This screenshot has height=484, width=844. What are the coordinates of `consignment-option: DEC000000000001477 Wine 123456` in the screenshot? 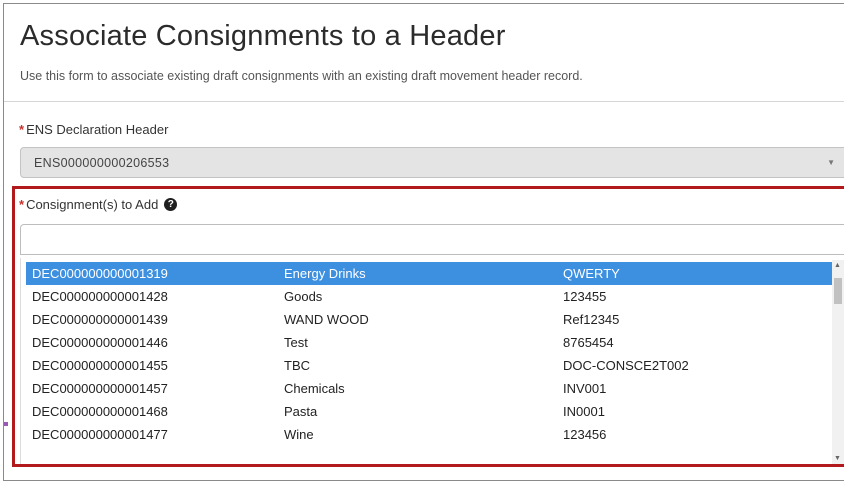 It's located at (430, 434).